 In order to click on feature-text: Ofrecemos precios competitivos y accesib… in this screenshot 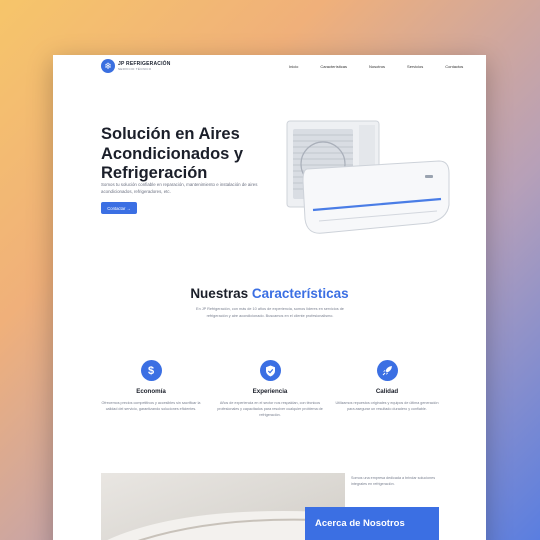, I will do `click(151, 406)`.